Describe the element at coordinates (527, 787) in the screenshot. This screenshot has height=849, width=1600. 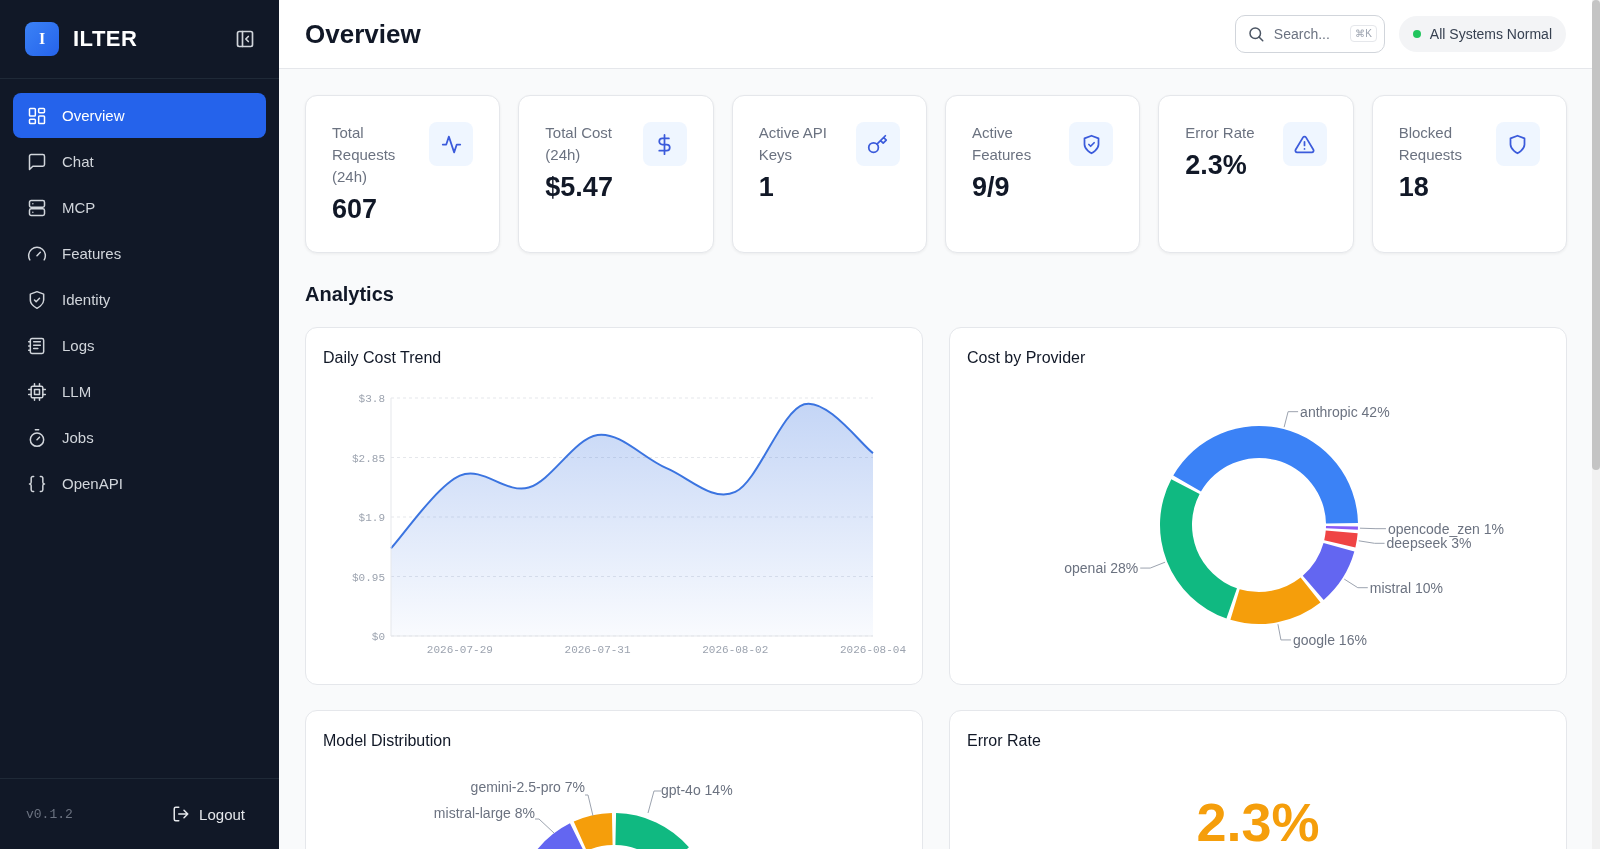
I see `slice-label: gemini-2.5-pro 7%` at that location.